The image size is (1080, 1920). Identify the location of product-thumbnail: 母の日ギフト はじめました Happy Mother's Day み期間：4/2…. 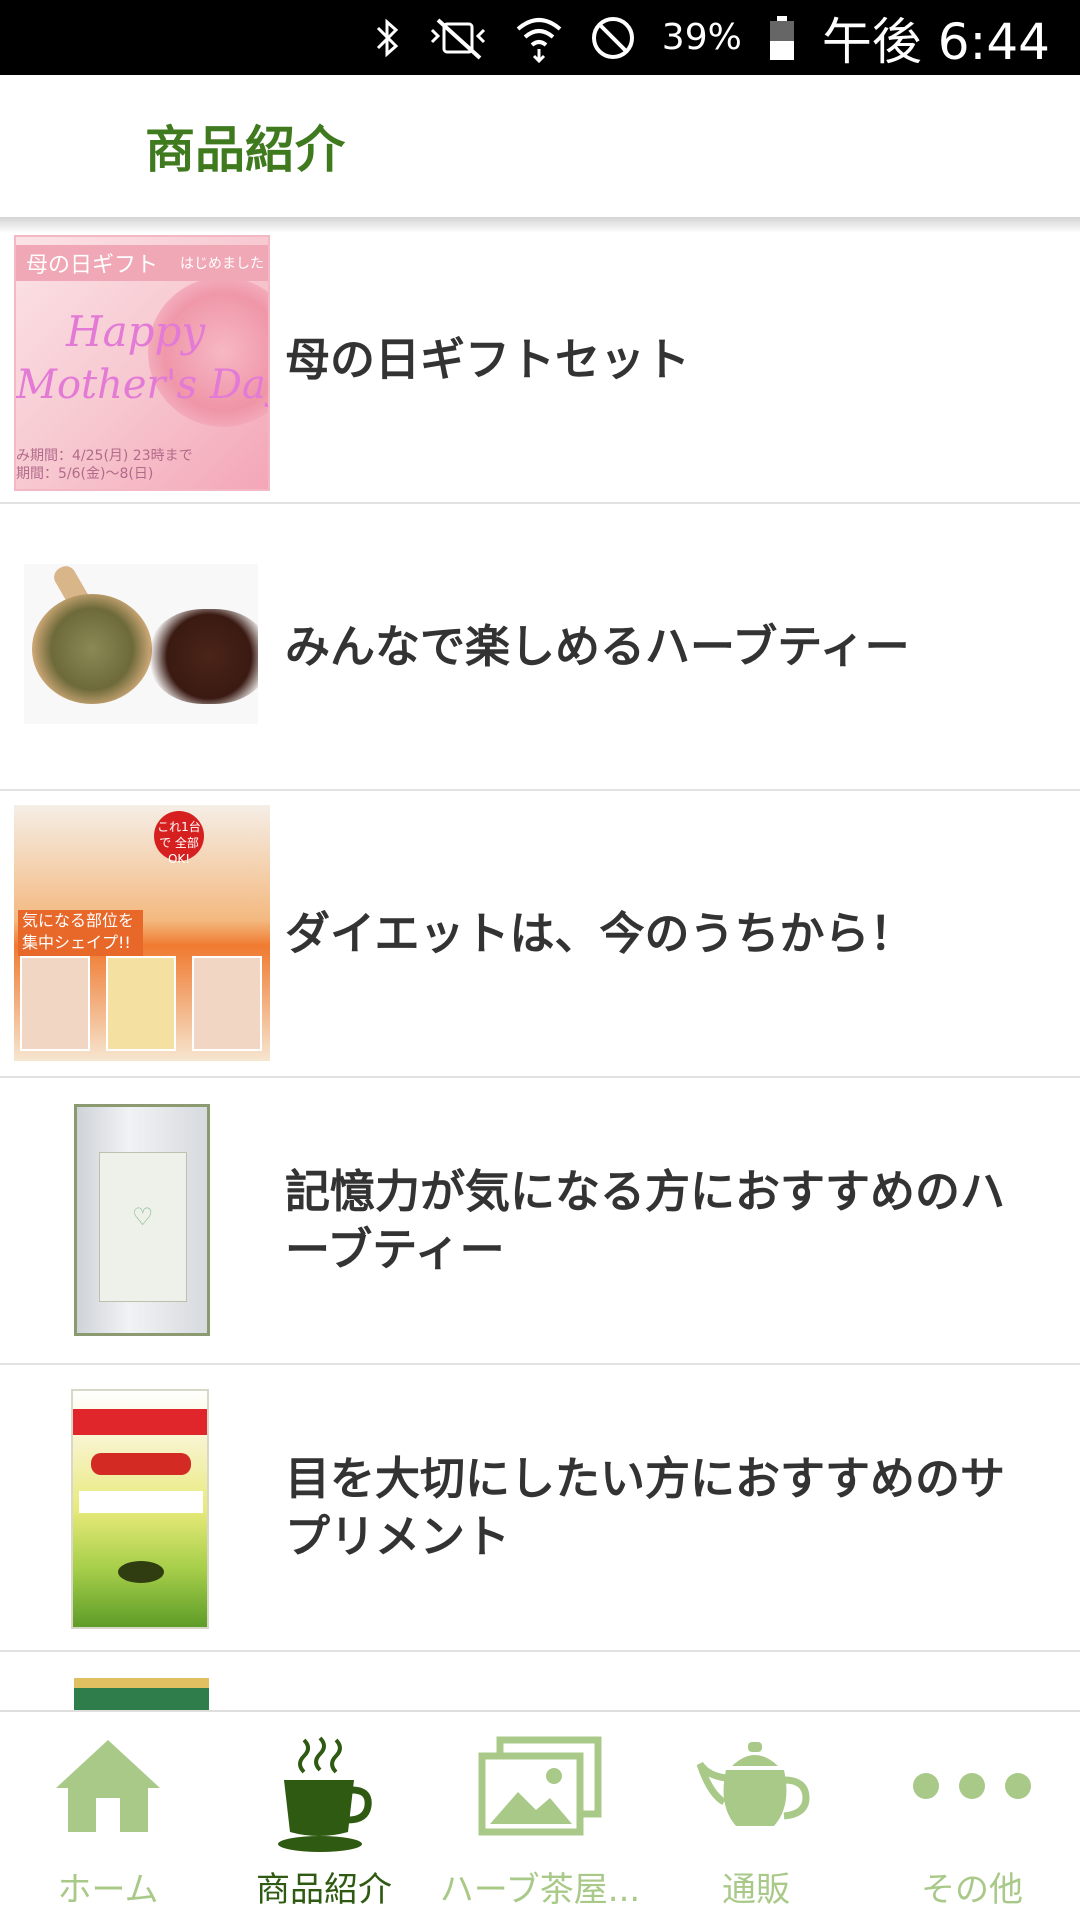
(142, 363).